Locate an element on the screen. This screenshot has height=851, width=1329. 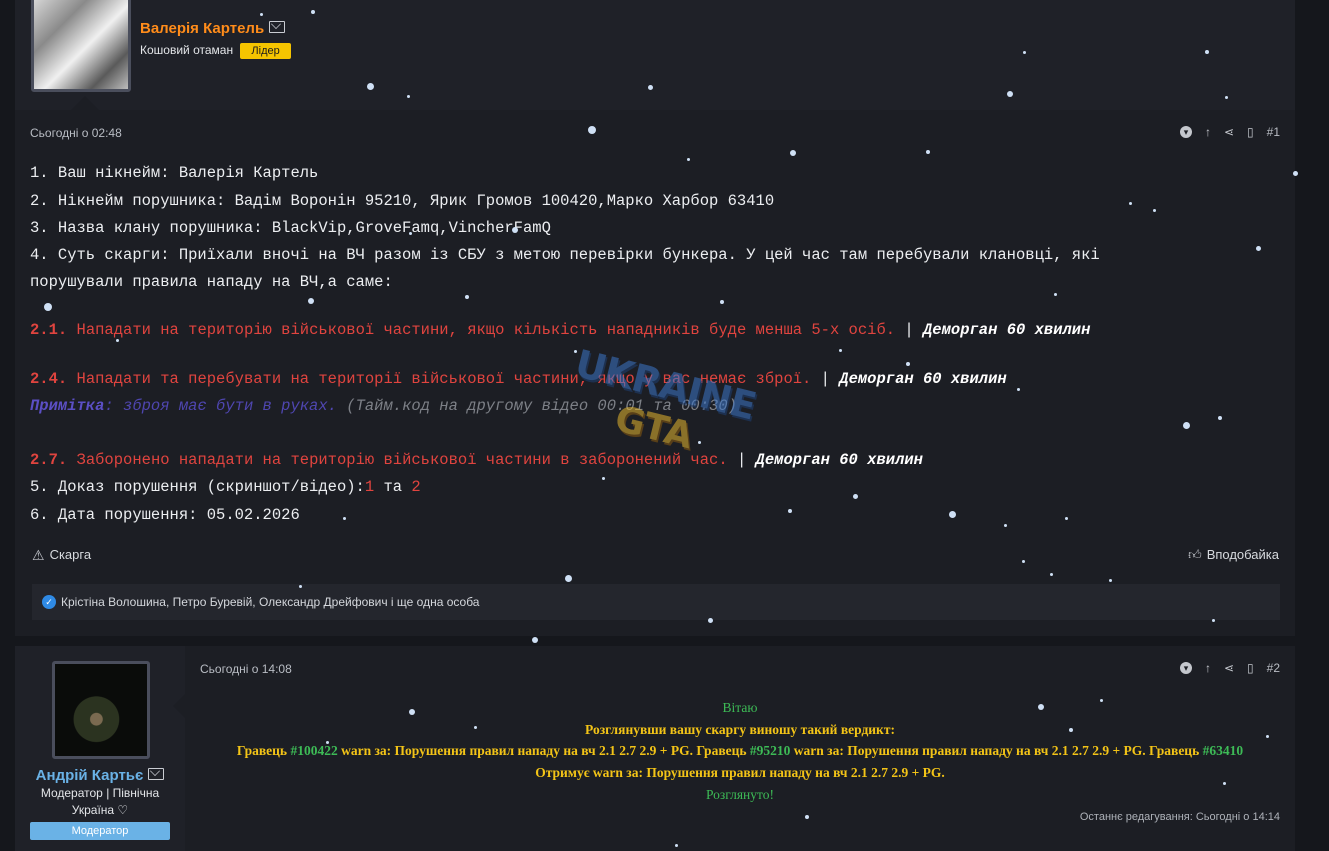
post-actions: ▾ ↑ ⋖ ▯ #1 is located at coordinates (1229, 132).